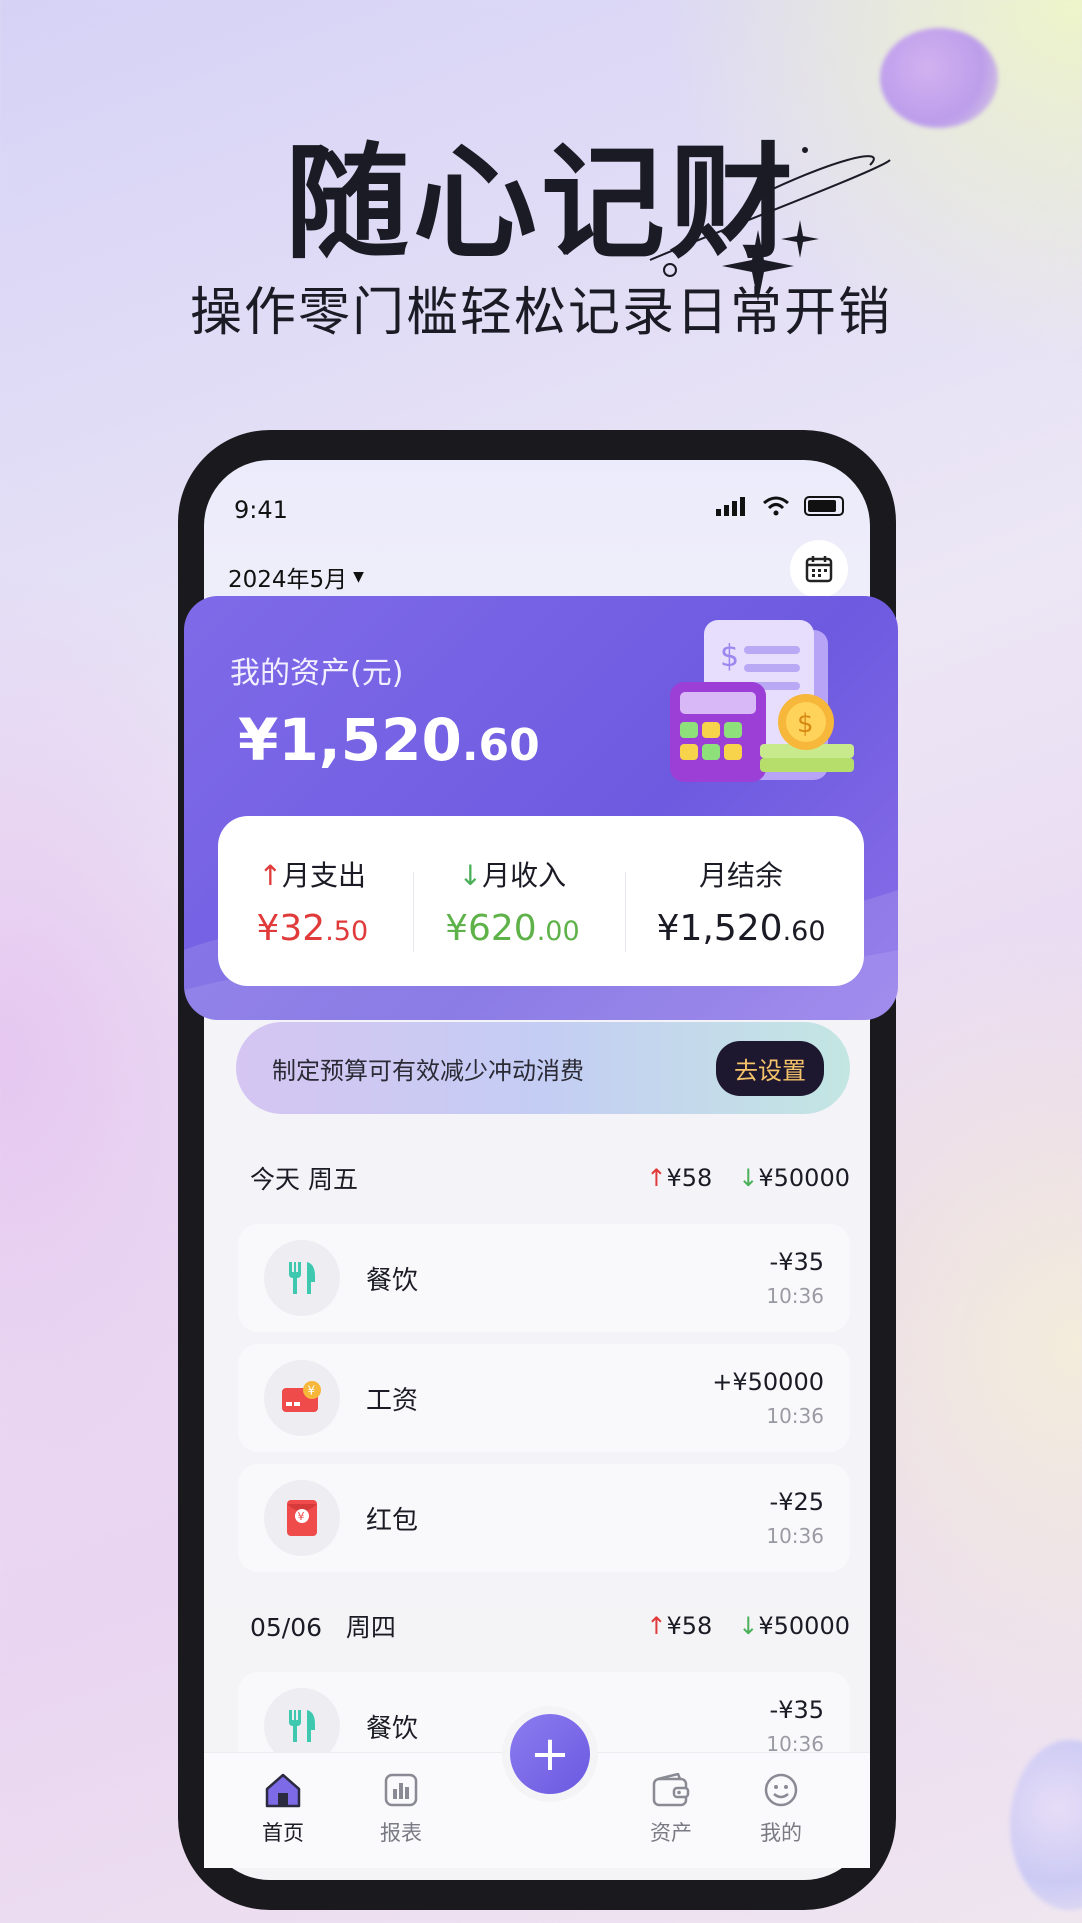  I want to click on income-main: ¥620, so click(491, 928).